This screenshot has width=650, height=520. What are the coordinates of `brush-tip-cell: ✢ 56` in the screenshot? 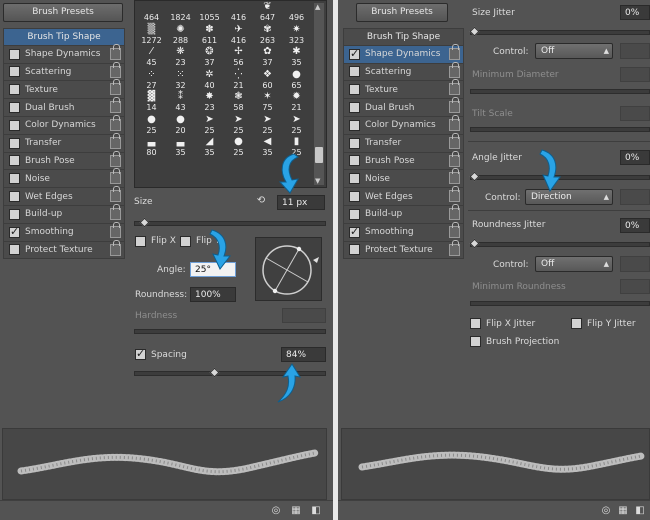 It's located at (238, 57).